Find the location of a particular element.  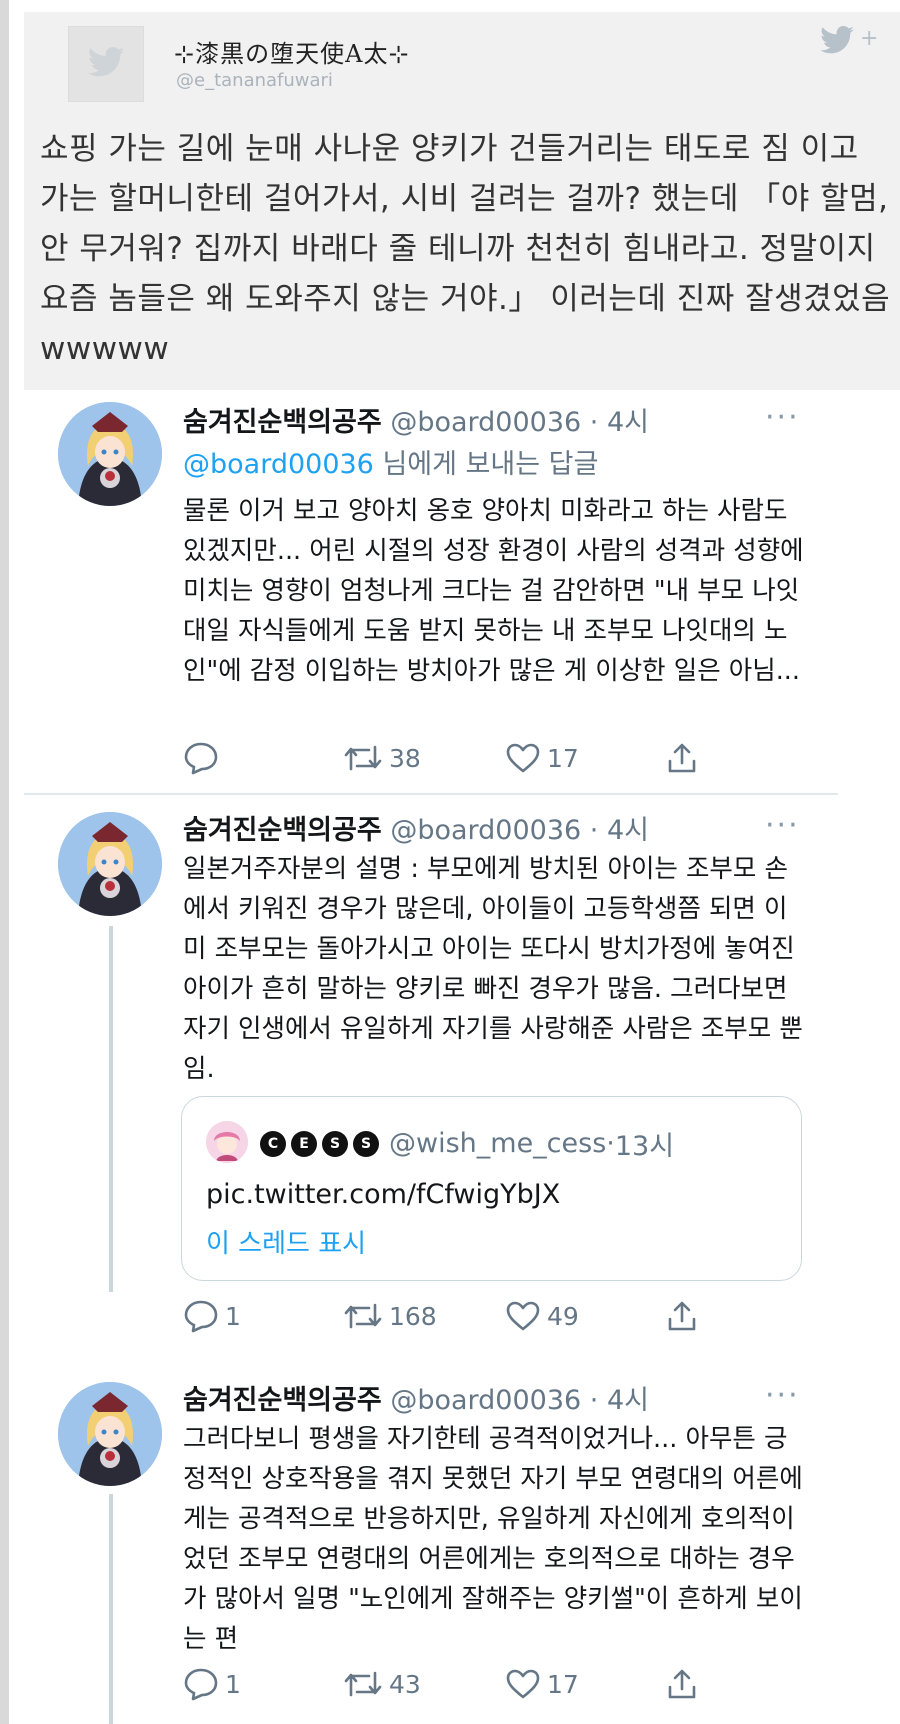

handle: @wish_me_cess is located at coordinates (497, 1143).